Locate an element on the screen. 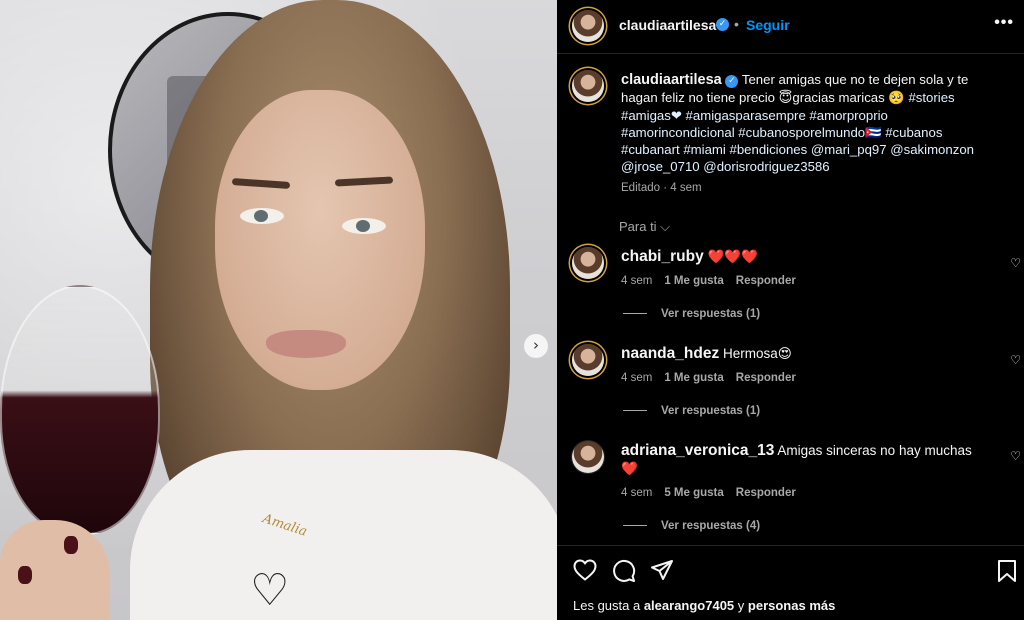  author-username: claudiaartilesa is located at coordinates (667, 25).